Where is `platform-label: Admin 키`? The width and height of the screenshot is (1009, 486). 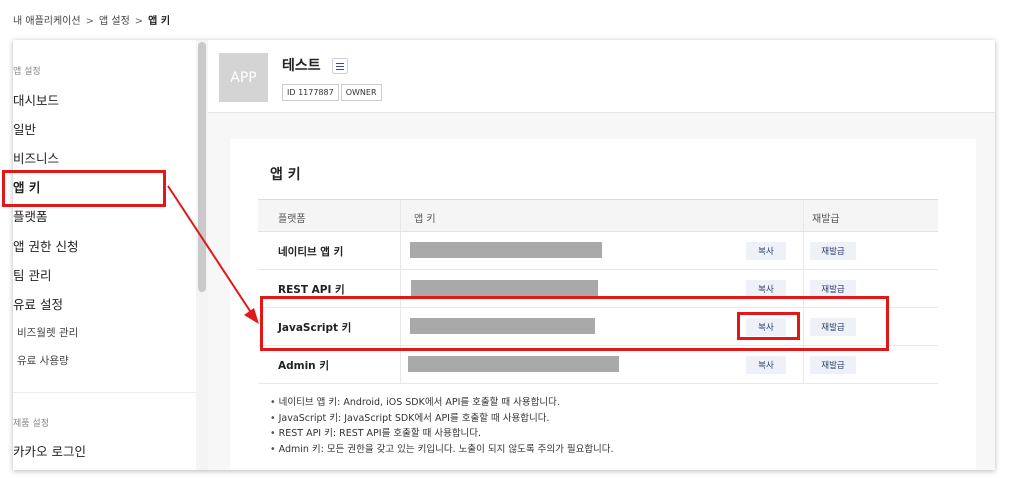
platform-label: Admin 키 is located at coordinates (303, 366).